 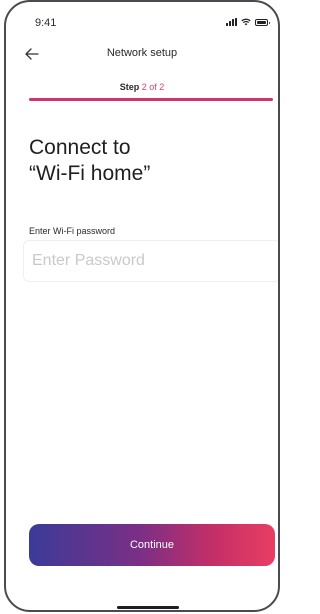 What do you see at coordinates (150, 261) in the screenshot?
I see `password-input` at bounding box center [150, 261].